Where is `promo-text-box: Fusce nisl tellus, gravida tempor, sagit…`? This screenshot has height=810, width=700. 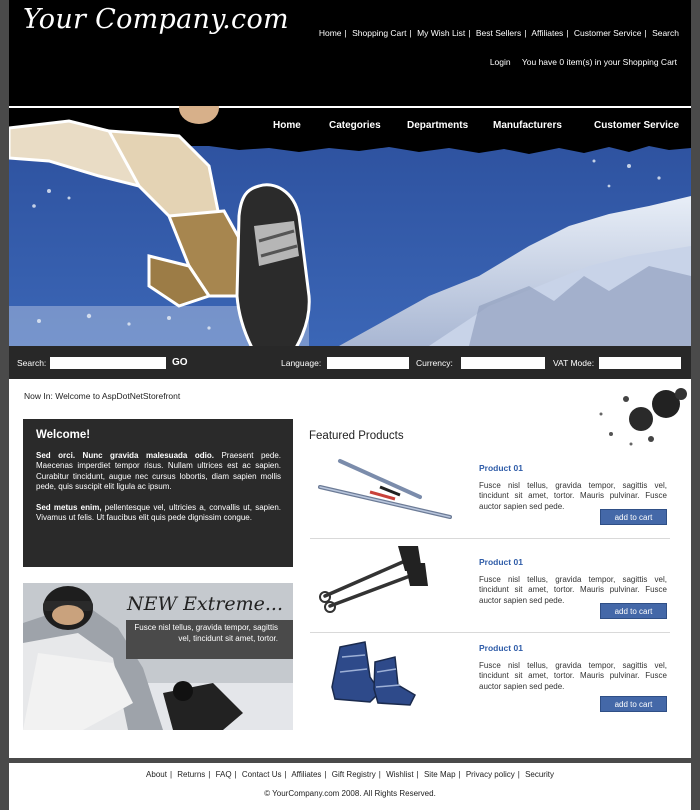
promo-text-box: Fusce nisl tellus, gravida tempor, sagit… is located at coordinates (209, 639).